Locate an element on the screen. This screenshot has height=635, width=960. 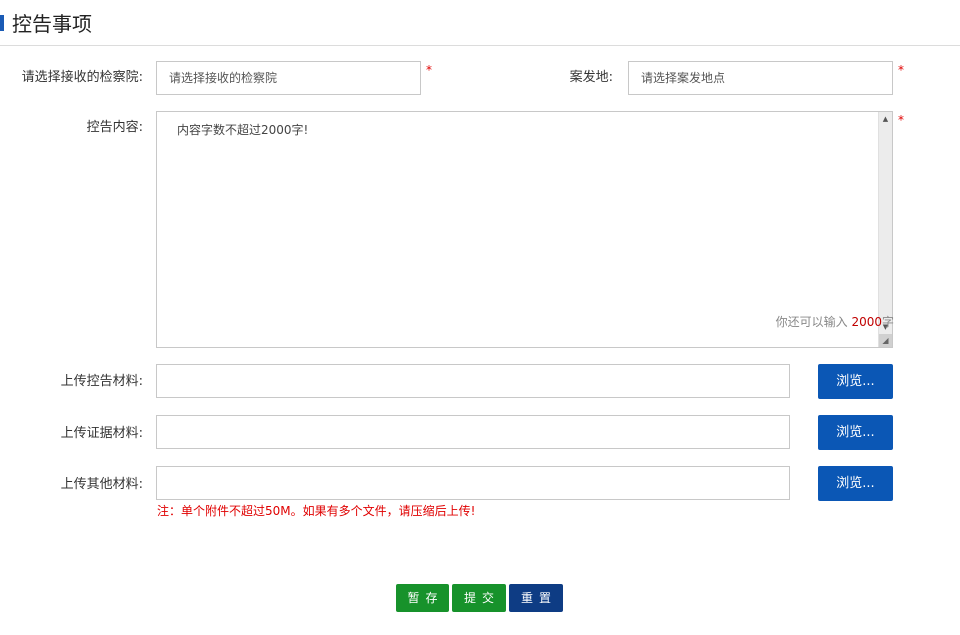
title-accent-bar is located at coordinates (2, 23).